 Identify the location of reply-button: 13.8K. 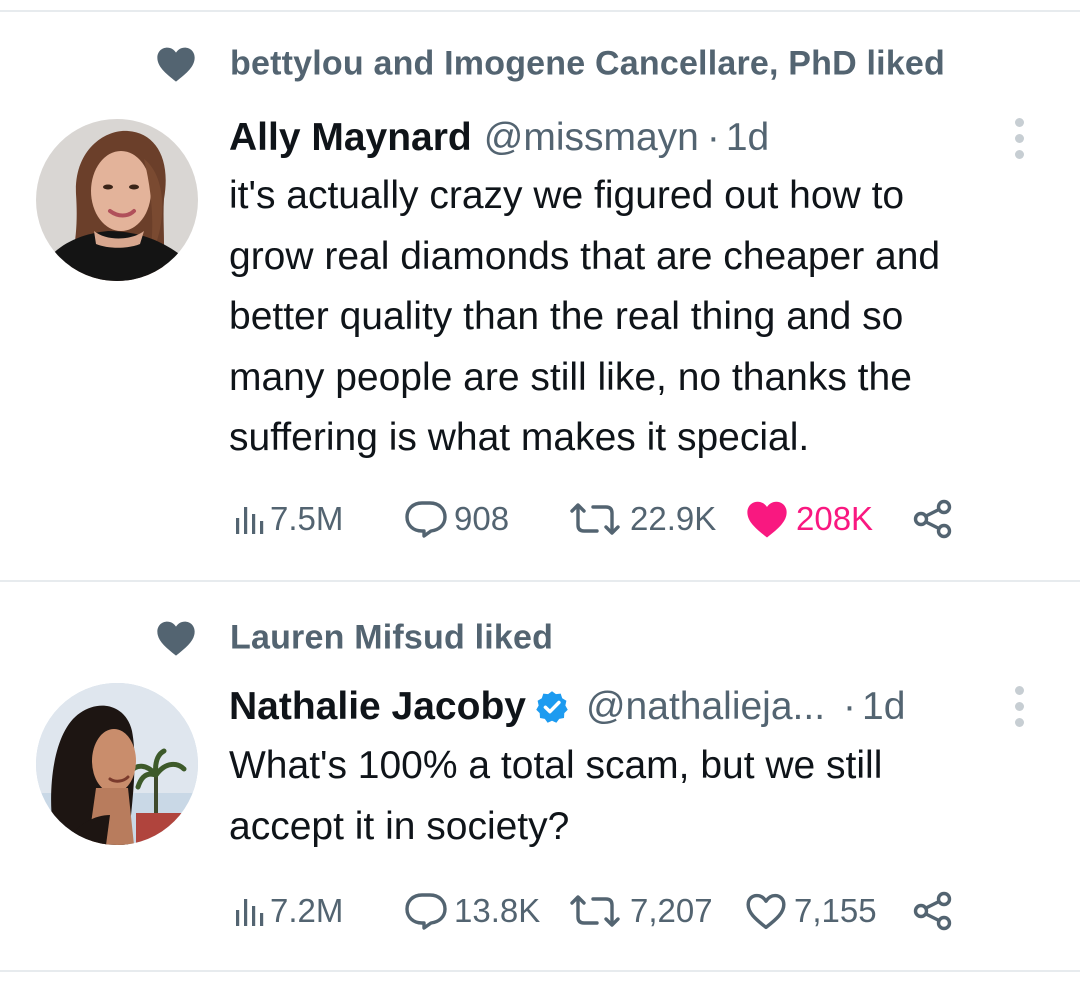
(472, 911).